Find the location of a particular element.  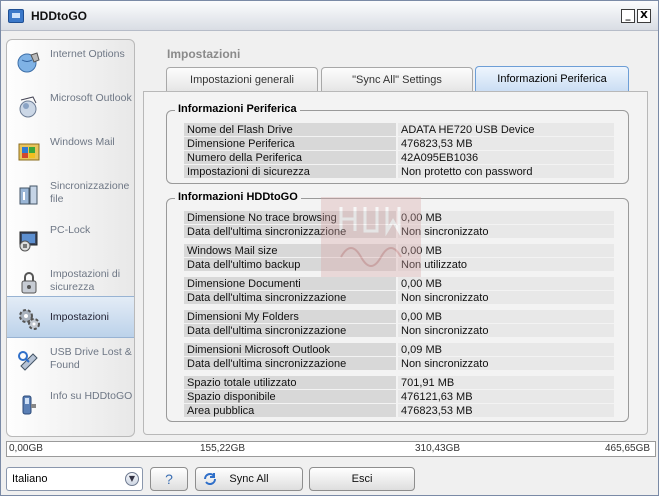

sidebar-item-label: Microsoft Outlook is located at coordinates (91, 98).